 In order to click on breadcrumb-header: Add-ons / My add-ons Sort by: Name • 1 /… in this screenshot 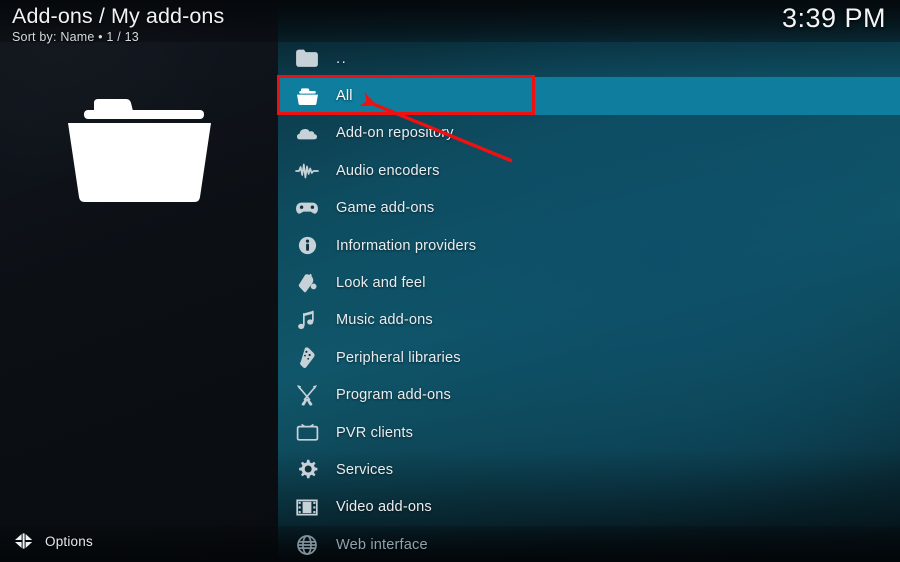, I will do `click(118, 24)`.